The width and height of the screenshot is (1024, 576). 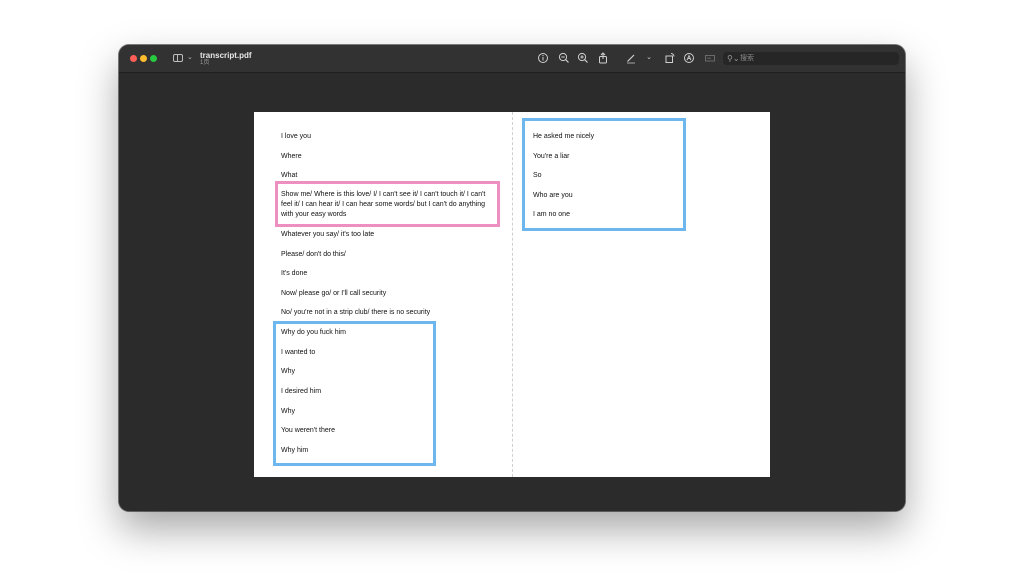 What do you see at coordinates (689, 58) in the screenshot?
I see `annotate-icon` at bounding box center [689, 58].